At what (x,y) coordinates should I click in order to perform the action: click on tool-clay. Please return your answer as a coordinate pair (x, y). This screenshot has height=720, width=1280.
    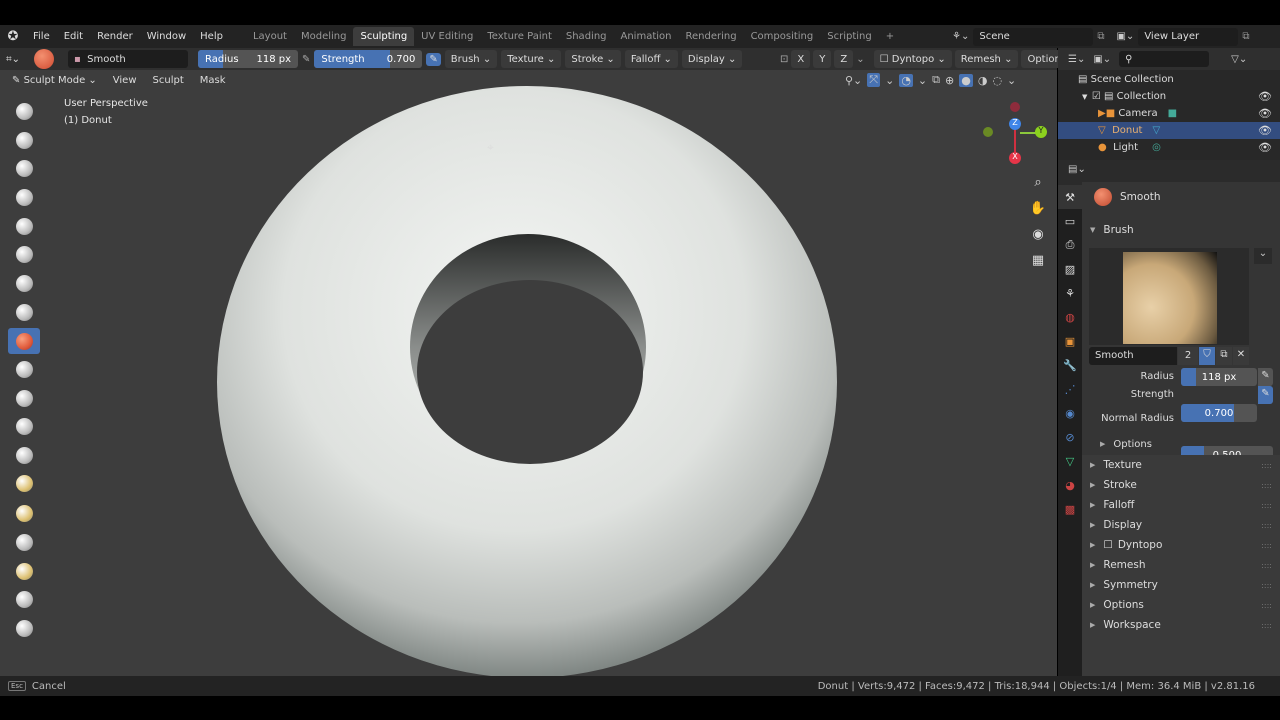
    Looking at the image, I should click on (24, 168).